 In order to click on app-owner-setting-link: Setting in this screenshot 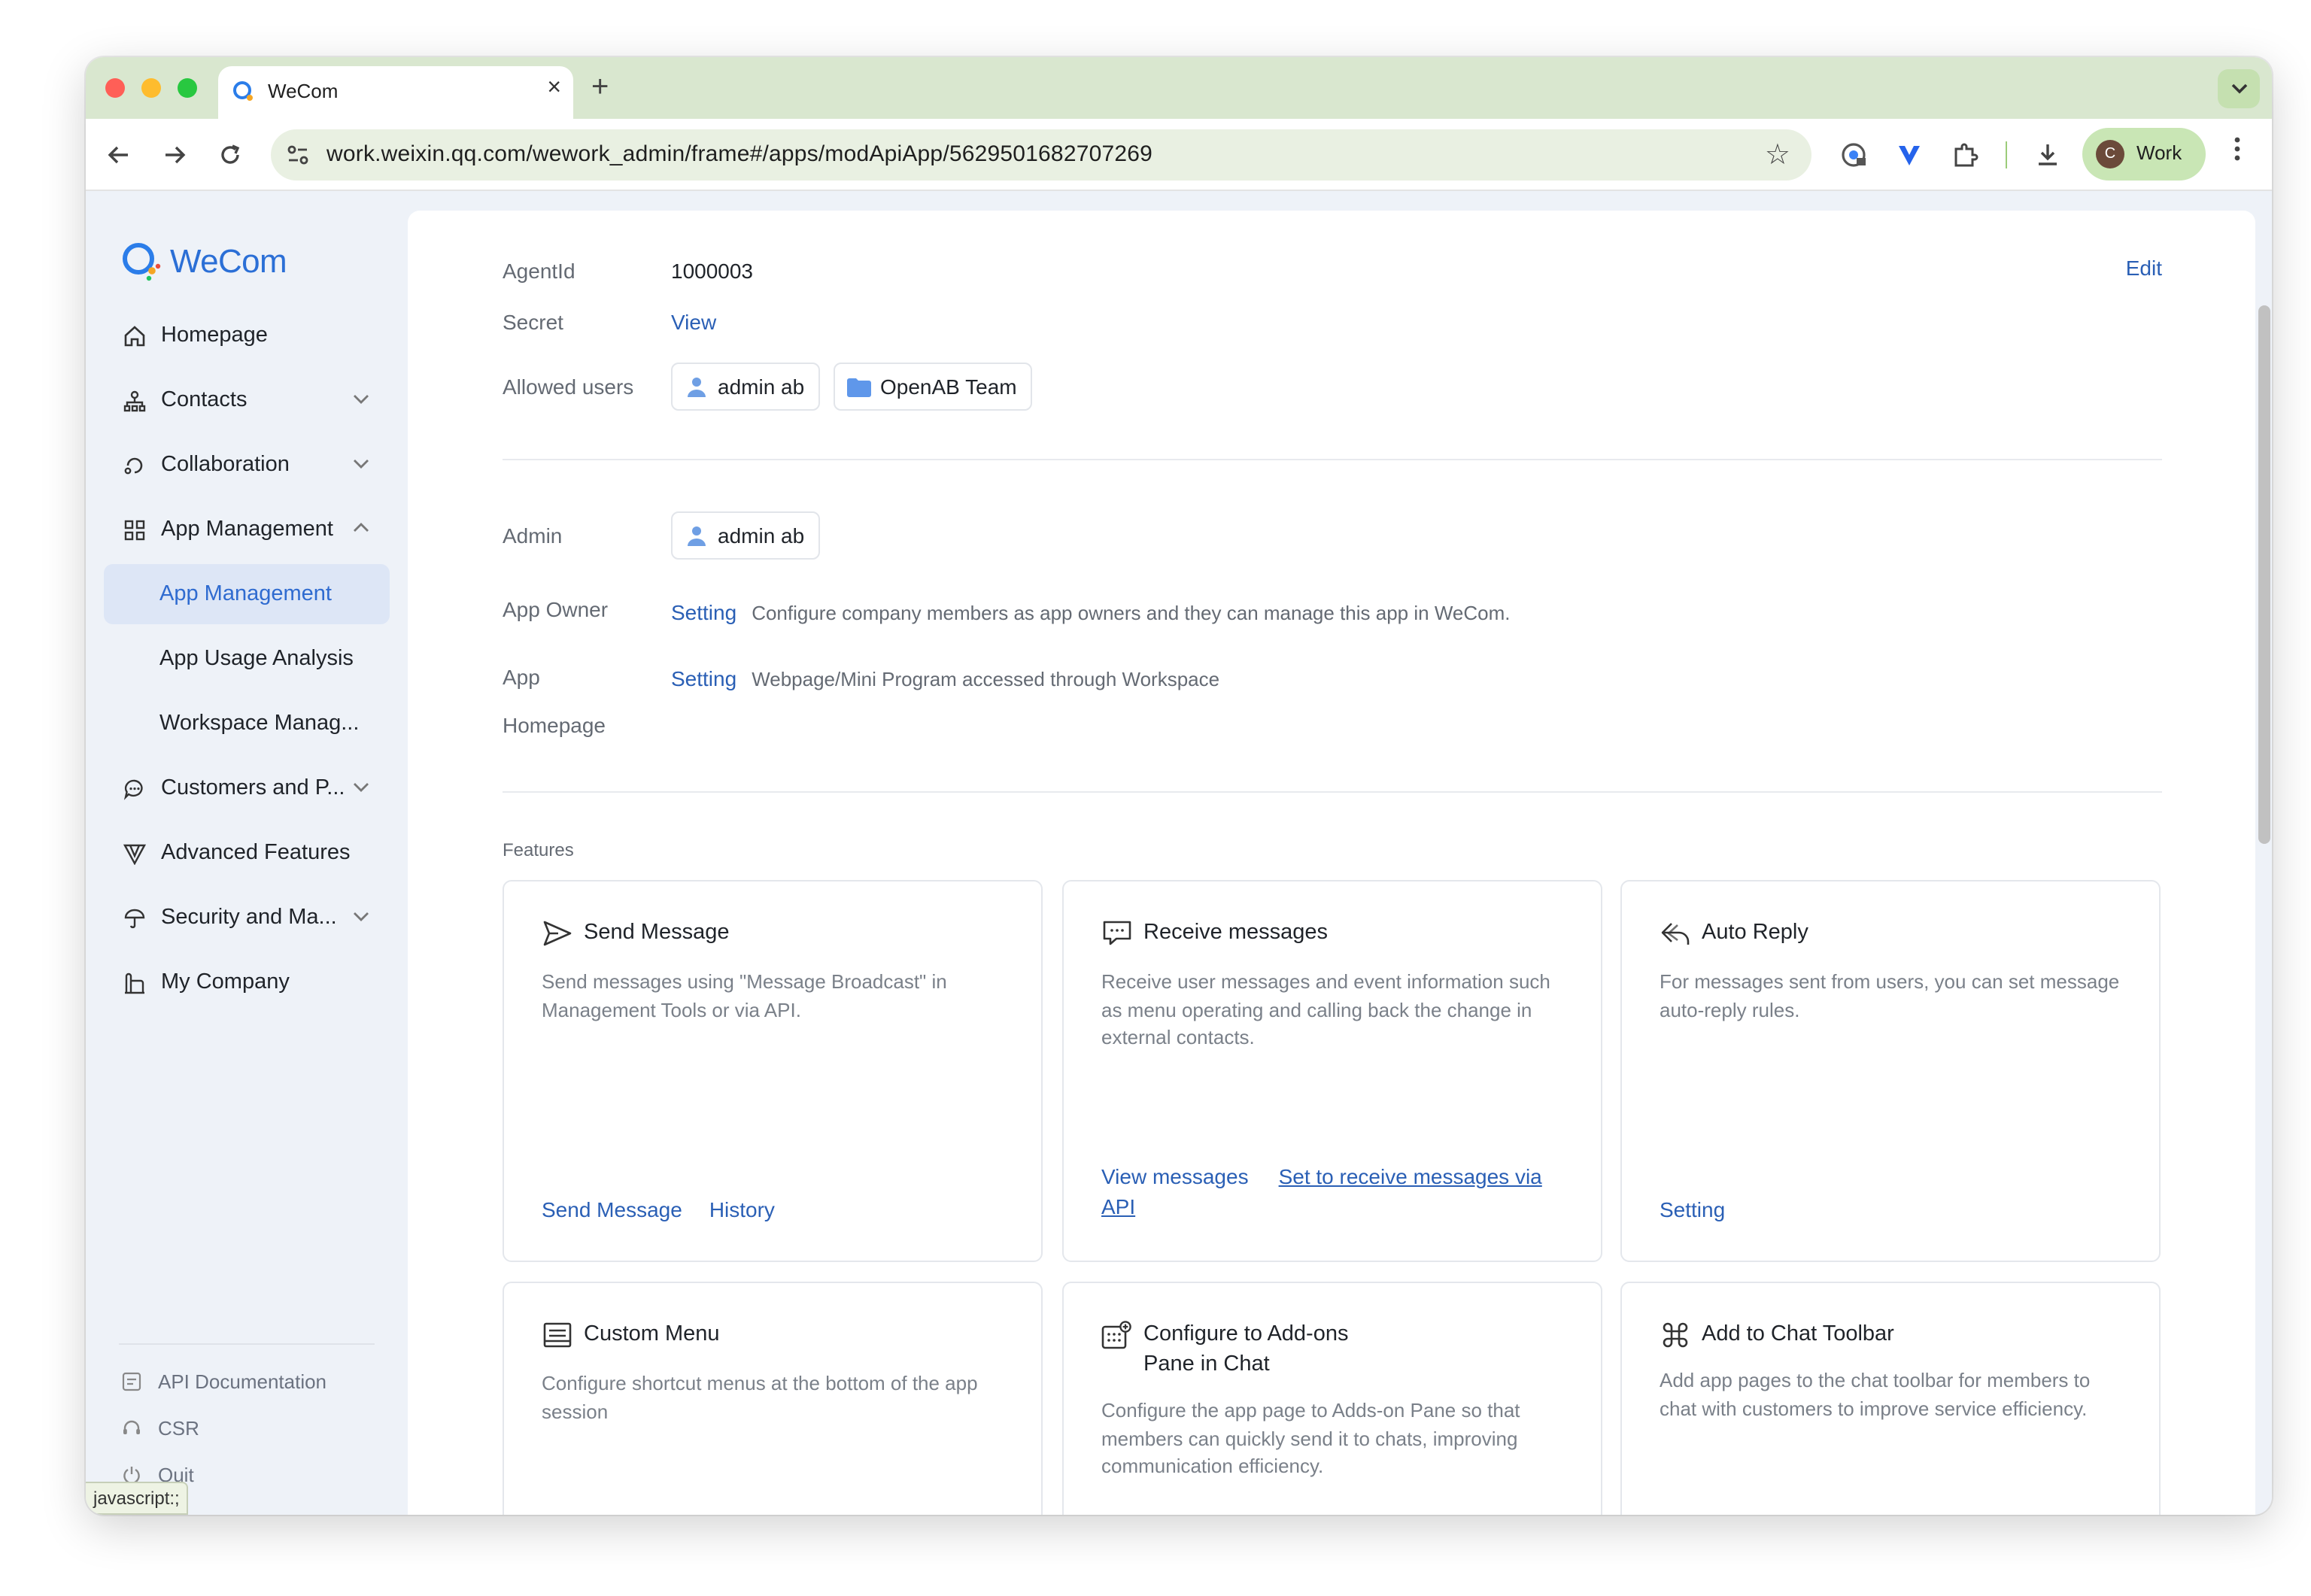, I will do `click(704, 612)`.